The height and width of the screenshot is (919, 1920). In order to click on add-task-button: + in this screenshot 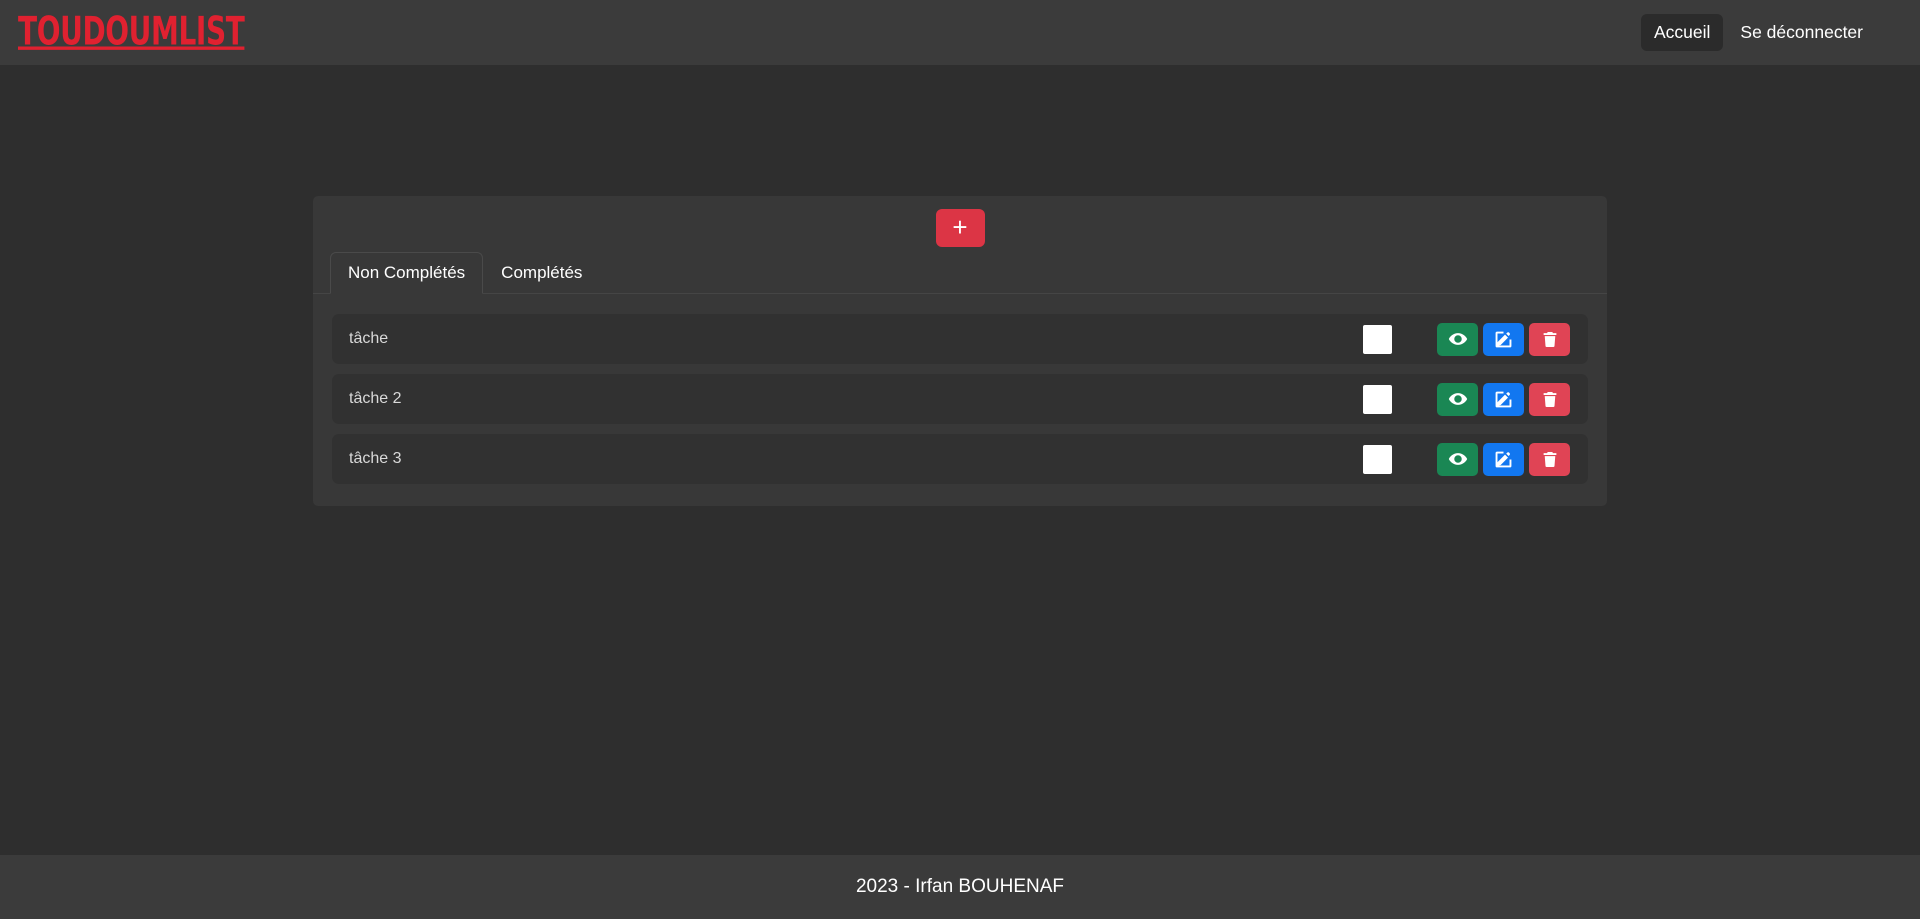, I will do `click(960, 228)`.